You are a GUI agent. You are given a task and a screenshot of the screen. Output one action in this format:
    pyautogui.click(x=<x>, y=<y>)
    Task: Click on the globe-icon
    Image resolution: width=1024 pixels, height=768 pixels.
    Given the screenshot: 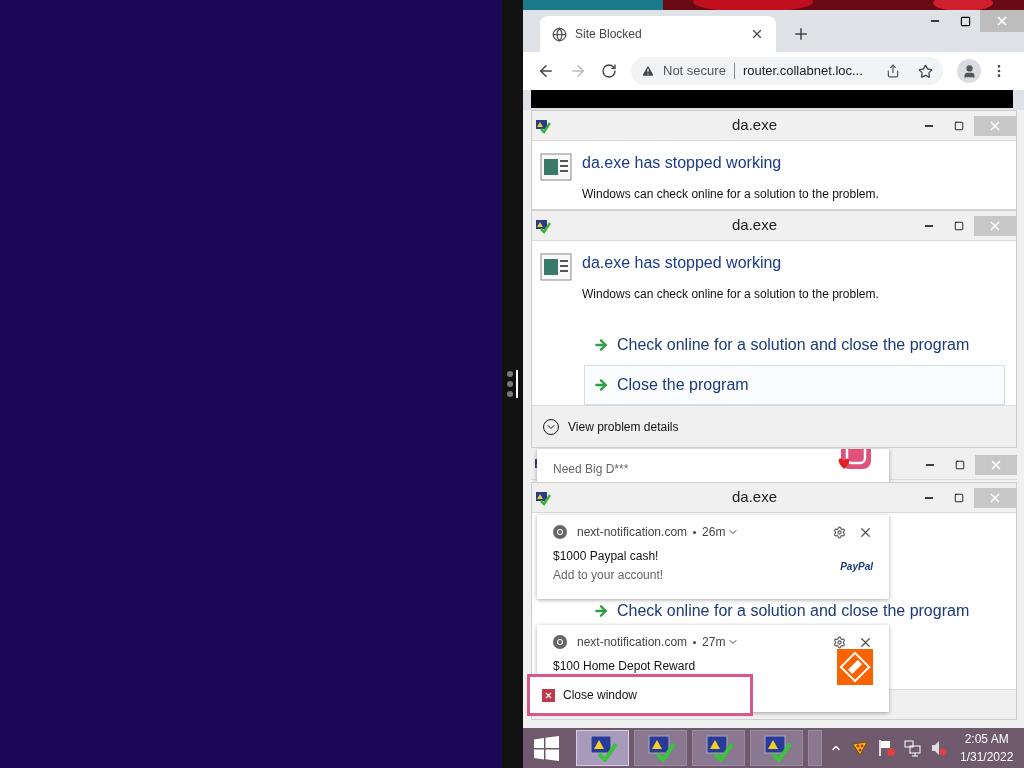 What is the action you would take?
    pyautogui.click(x=559, y=34)
    